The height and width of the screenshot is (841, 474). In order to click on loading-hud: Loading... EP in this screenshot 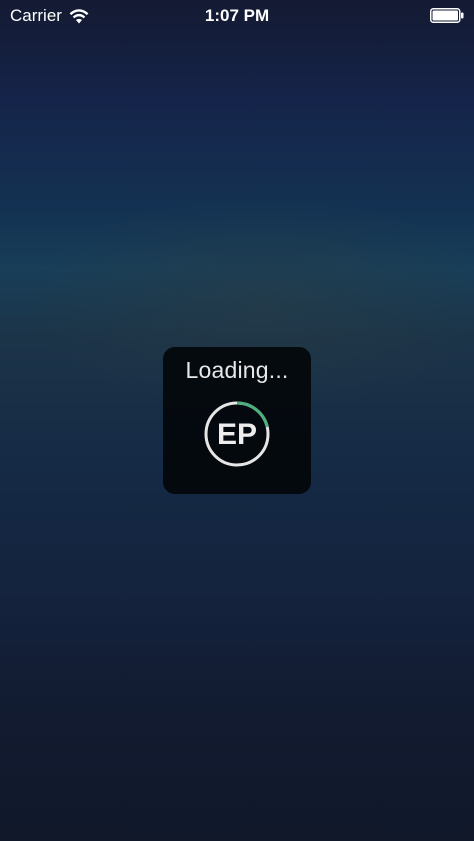, I will do `click(237, 420)`.